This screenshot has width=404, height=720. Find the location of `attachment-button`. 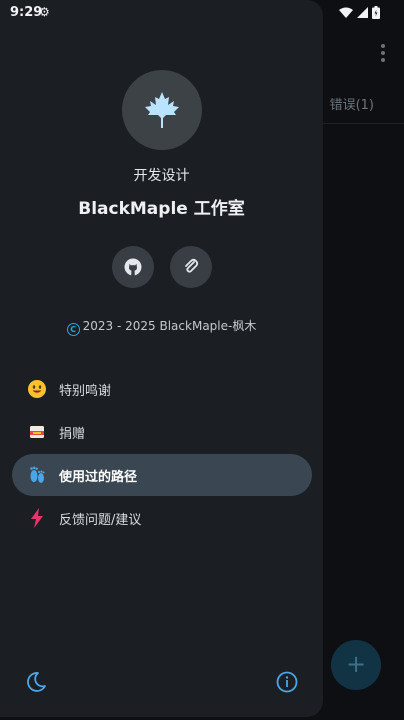

attachment-button is located at coordinates (191, 267).